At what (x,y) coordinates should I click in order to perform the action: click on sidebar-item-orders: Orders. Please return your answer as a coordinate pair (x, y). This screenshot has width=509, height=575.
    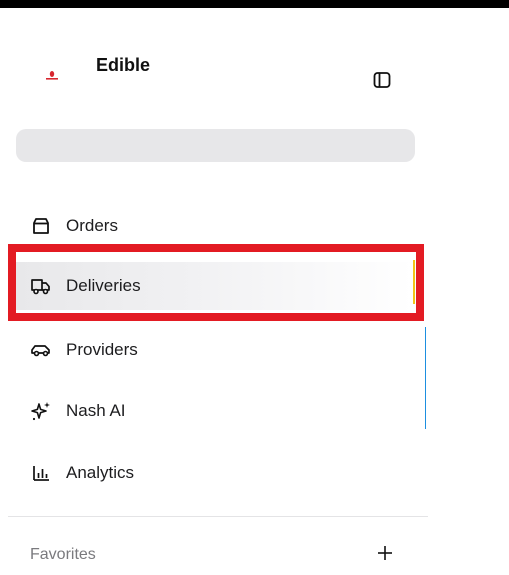
    Looking at the image, I should click on (214, 226).